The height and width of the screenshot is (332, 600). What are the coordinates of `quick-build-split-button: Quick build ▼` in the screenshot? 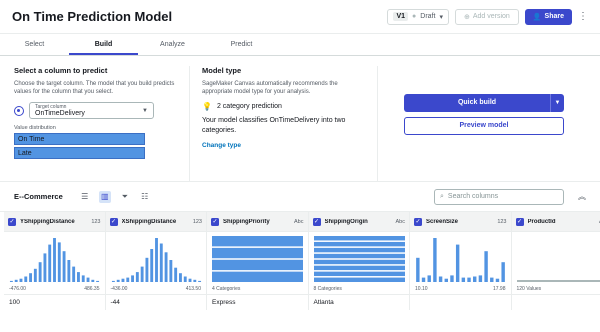 It's located at (484, 103).